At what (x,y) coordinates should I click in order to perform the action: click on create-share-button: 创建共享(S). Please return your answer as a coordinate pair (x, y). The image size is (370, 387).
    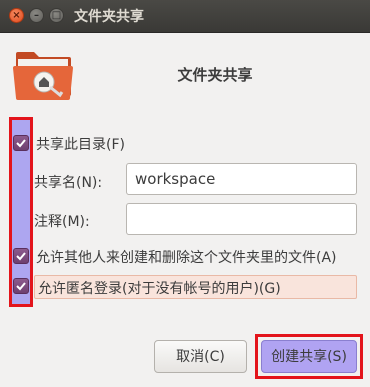
    Looking at the image, I should click on (309, 356).